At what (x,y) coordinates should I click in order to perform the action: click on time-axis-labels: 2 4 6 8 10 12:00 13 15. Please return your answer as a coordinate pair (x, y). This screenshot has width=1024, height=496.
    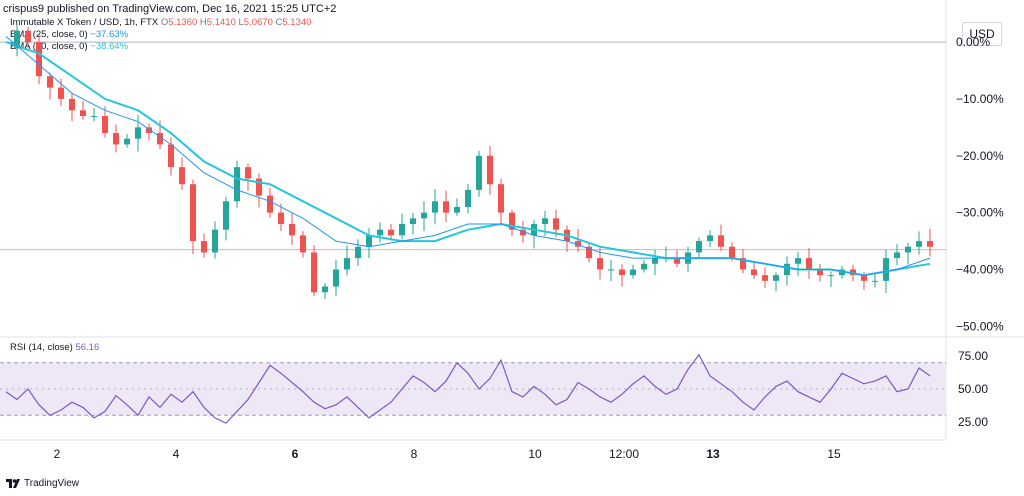
    Looking at the image, I should click on (447, 454).